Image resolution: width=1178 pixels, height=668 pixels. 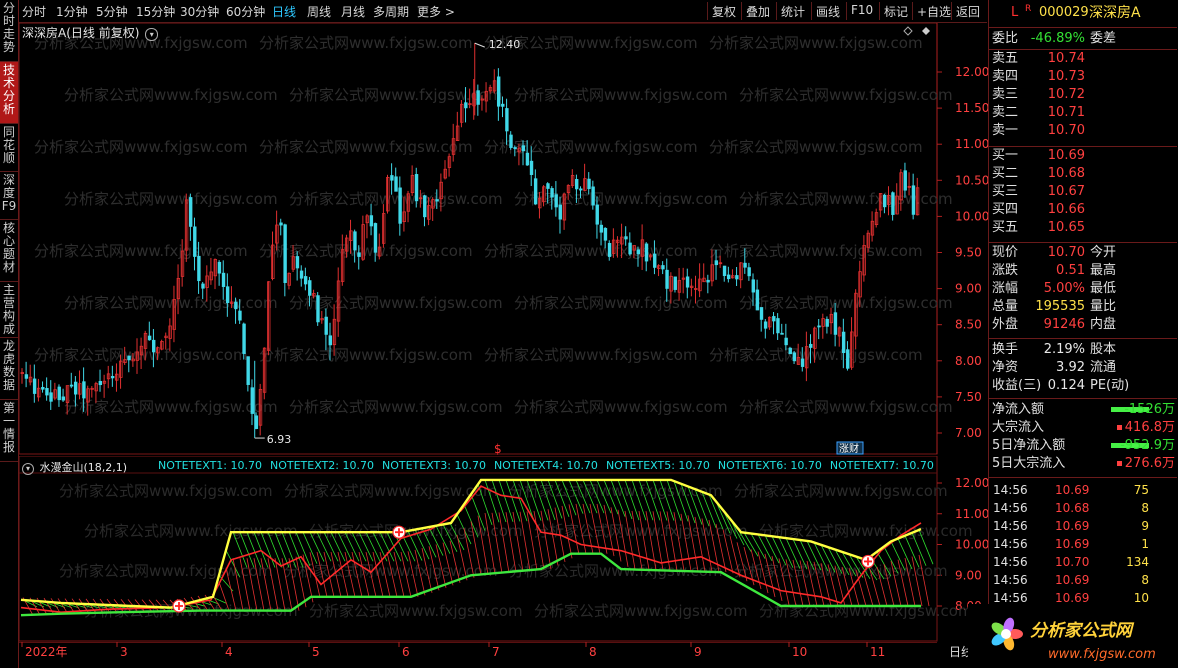 I want to click on flow-label: 大宗流入, so click(x=1018, y=427).